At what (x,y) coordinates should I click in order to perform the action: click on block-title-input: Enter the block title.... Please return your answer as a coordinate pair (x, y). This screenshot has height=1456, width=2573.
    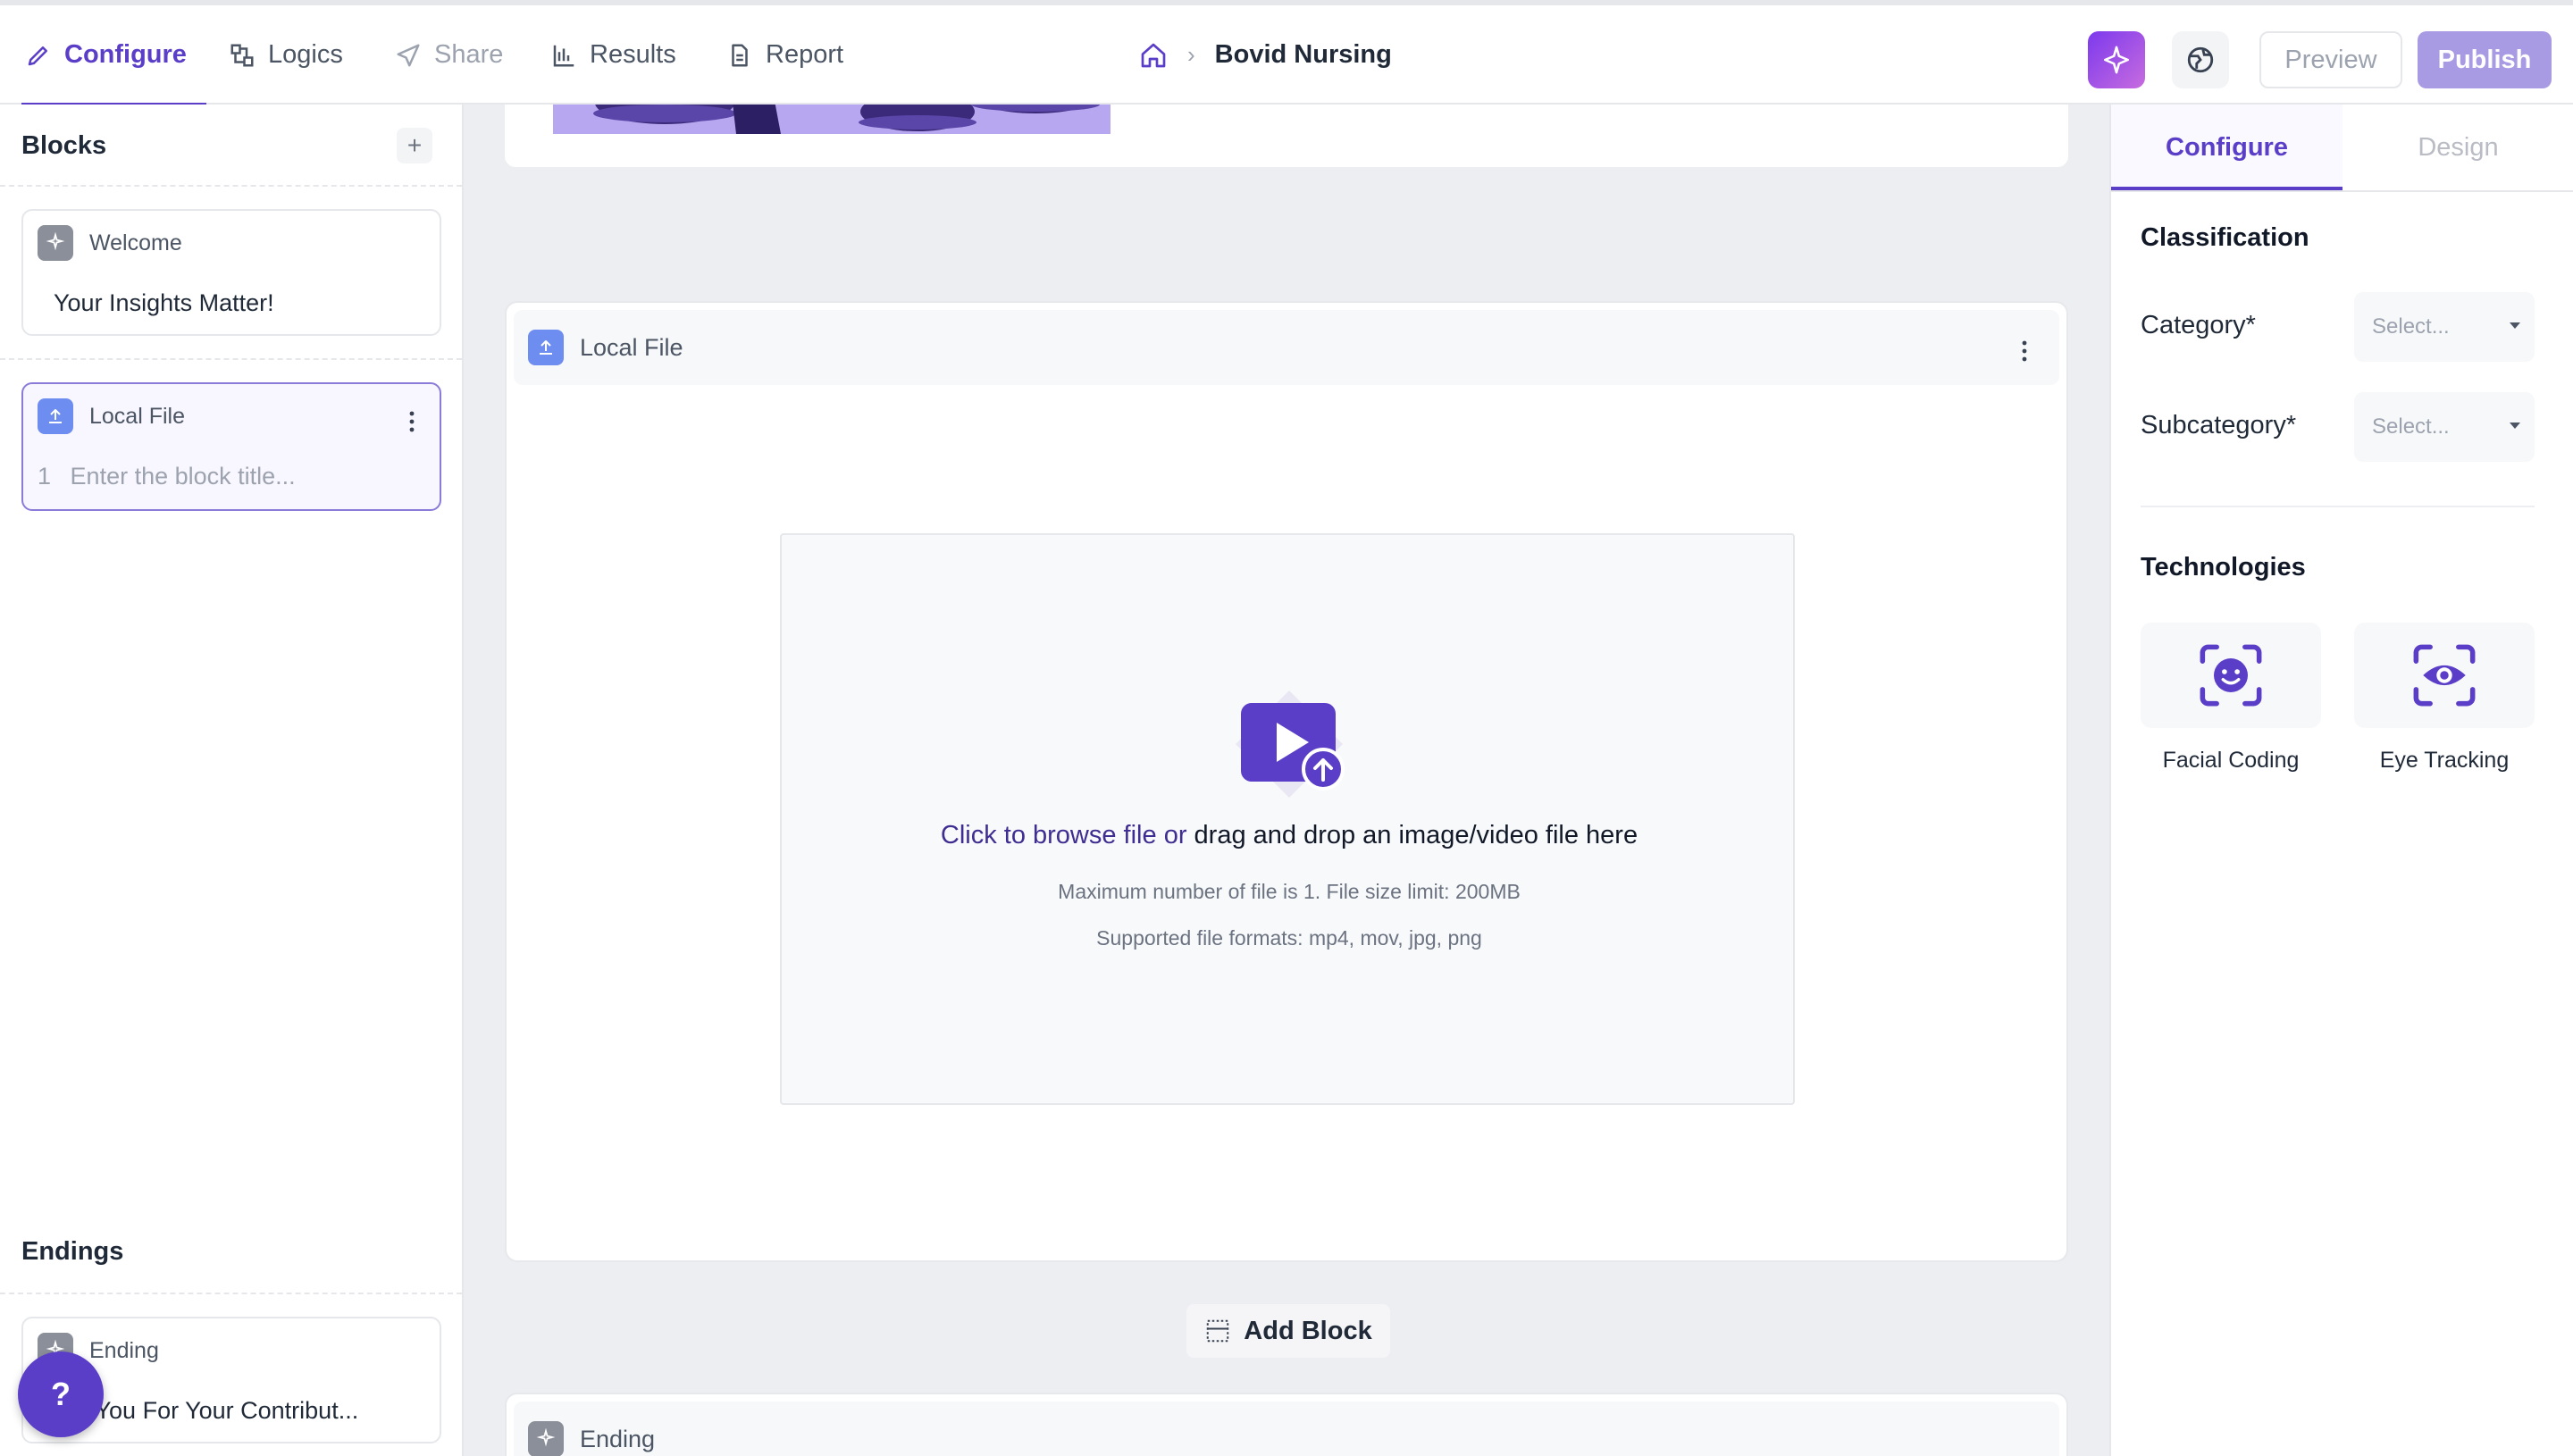
    Looking at the image, I should click on (183, 476).